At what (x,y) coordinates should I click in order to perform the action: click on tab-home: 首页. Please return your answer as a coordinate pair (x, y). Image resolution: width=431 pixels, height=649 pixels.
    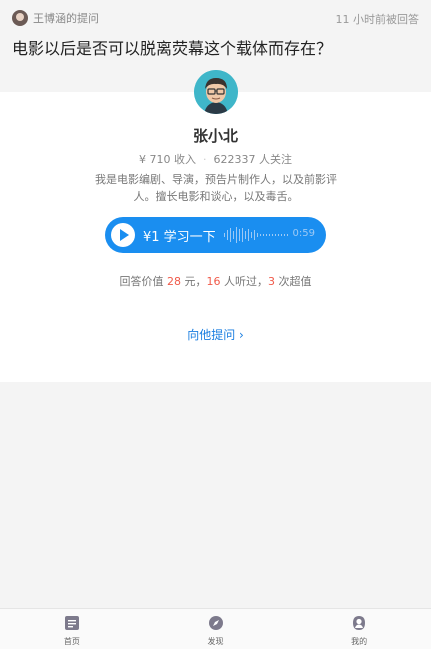
    Looking at the image, I should click on (72, 629).